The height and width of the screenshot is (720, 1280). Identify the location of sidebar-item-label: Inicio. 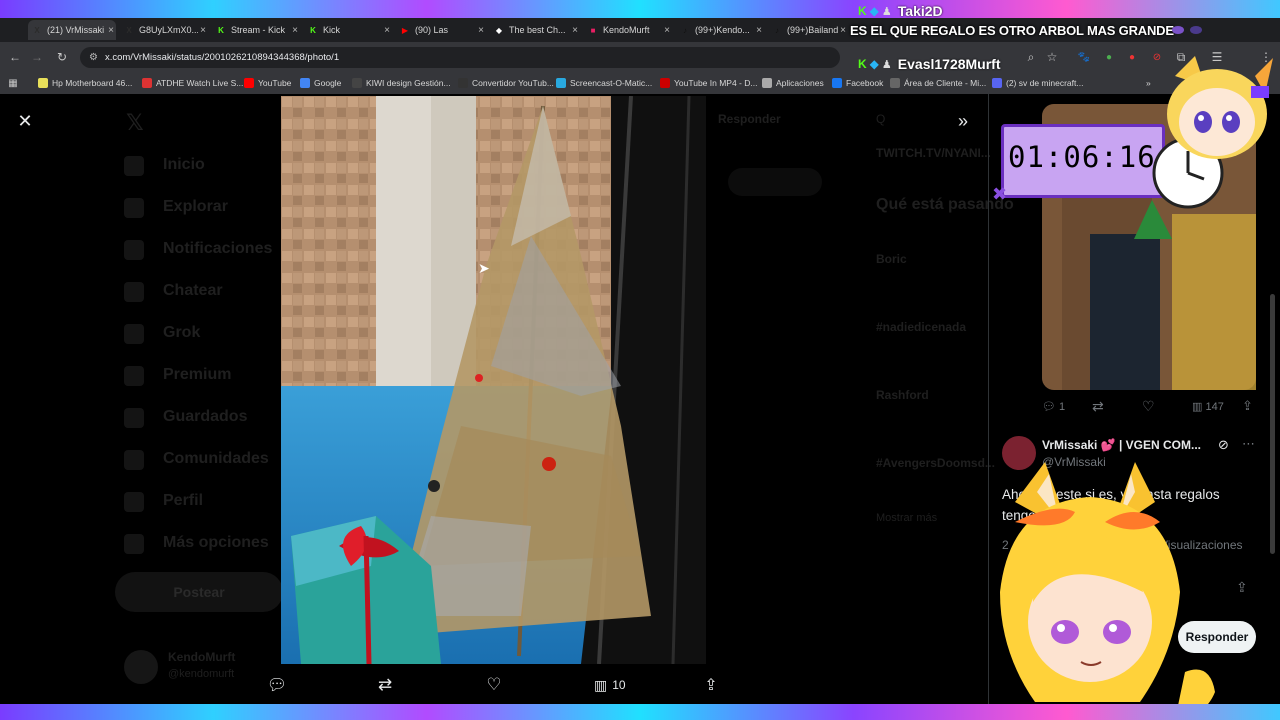
(184, 165).